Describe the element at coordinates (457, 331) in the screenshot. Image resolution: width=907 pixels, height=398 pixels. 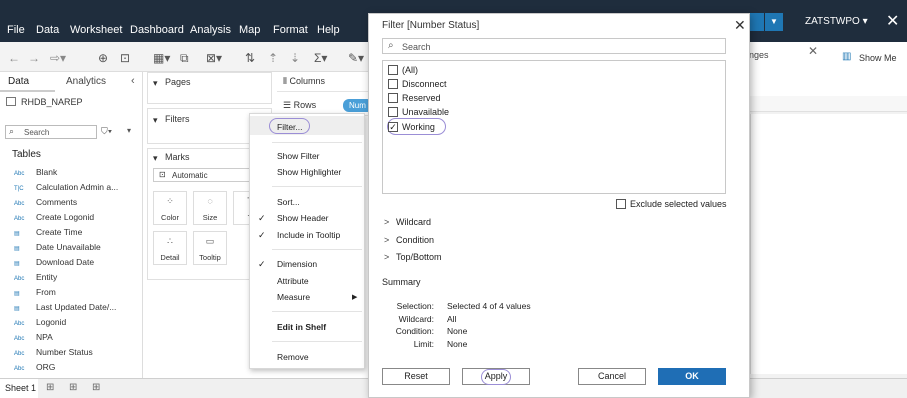
I see `summary-value: None` at that location.